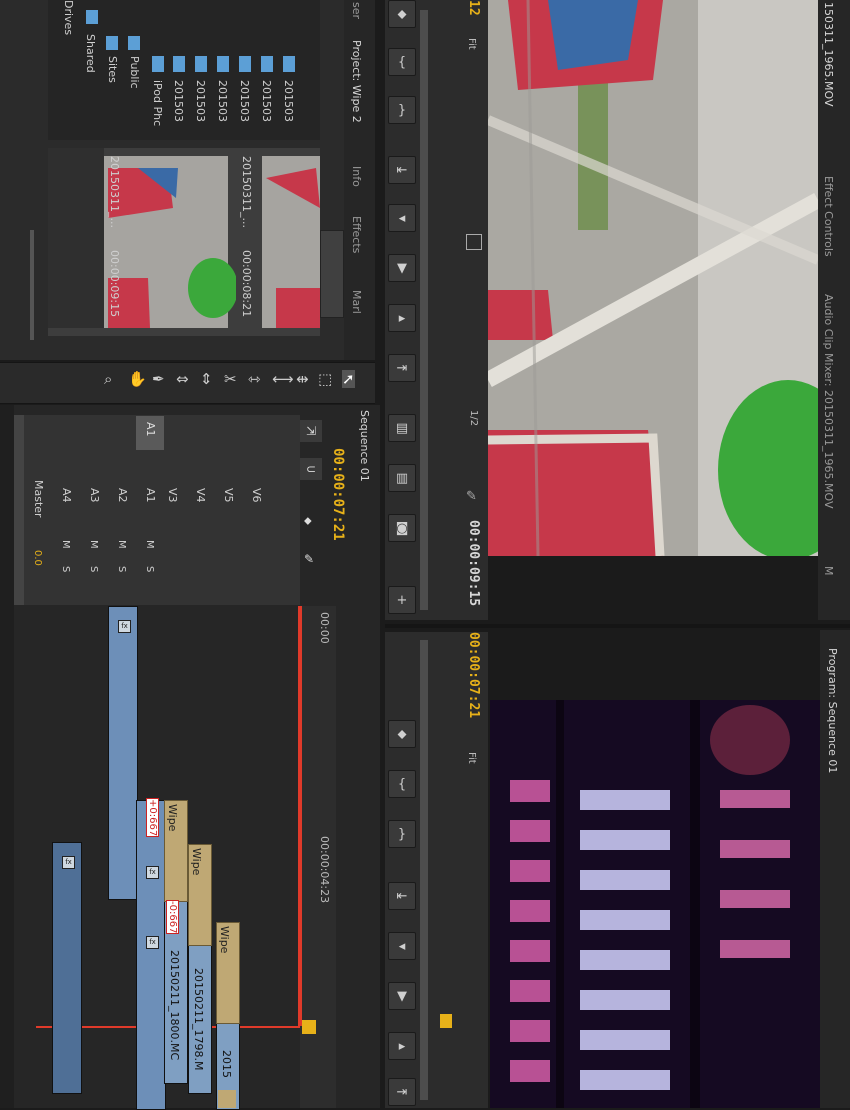 Image resolution: width=850 pixels, height=1110 pixels. What do you see at coordinates (471, 44) in the screenshot?
I see `source-fit-v: Fit` at bounding box center [471, 44].